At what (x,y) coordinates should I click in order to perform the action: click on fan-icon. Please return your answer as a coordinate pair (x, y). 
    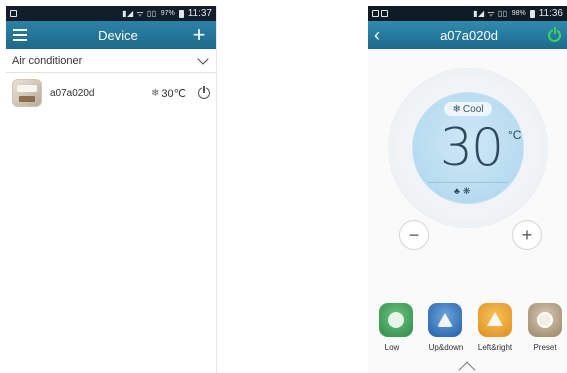
    Looking at the image, I should click on (396, 320).